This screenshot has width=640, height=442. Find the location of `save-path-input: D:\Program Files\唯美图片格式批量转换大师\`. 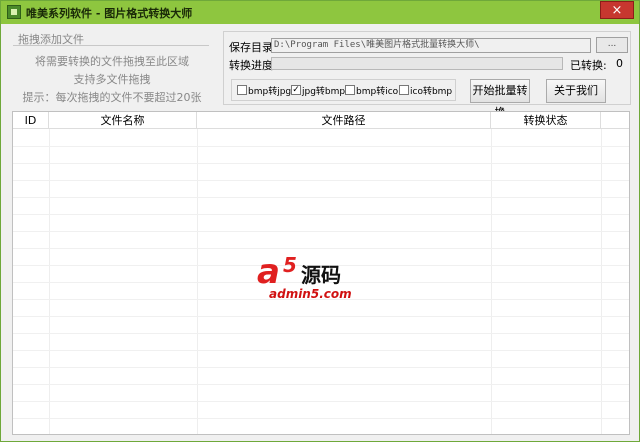

save-path-input: D:\Program Files\唯美图片格式批量转换大师\ is located at coordinates (431, 45).